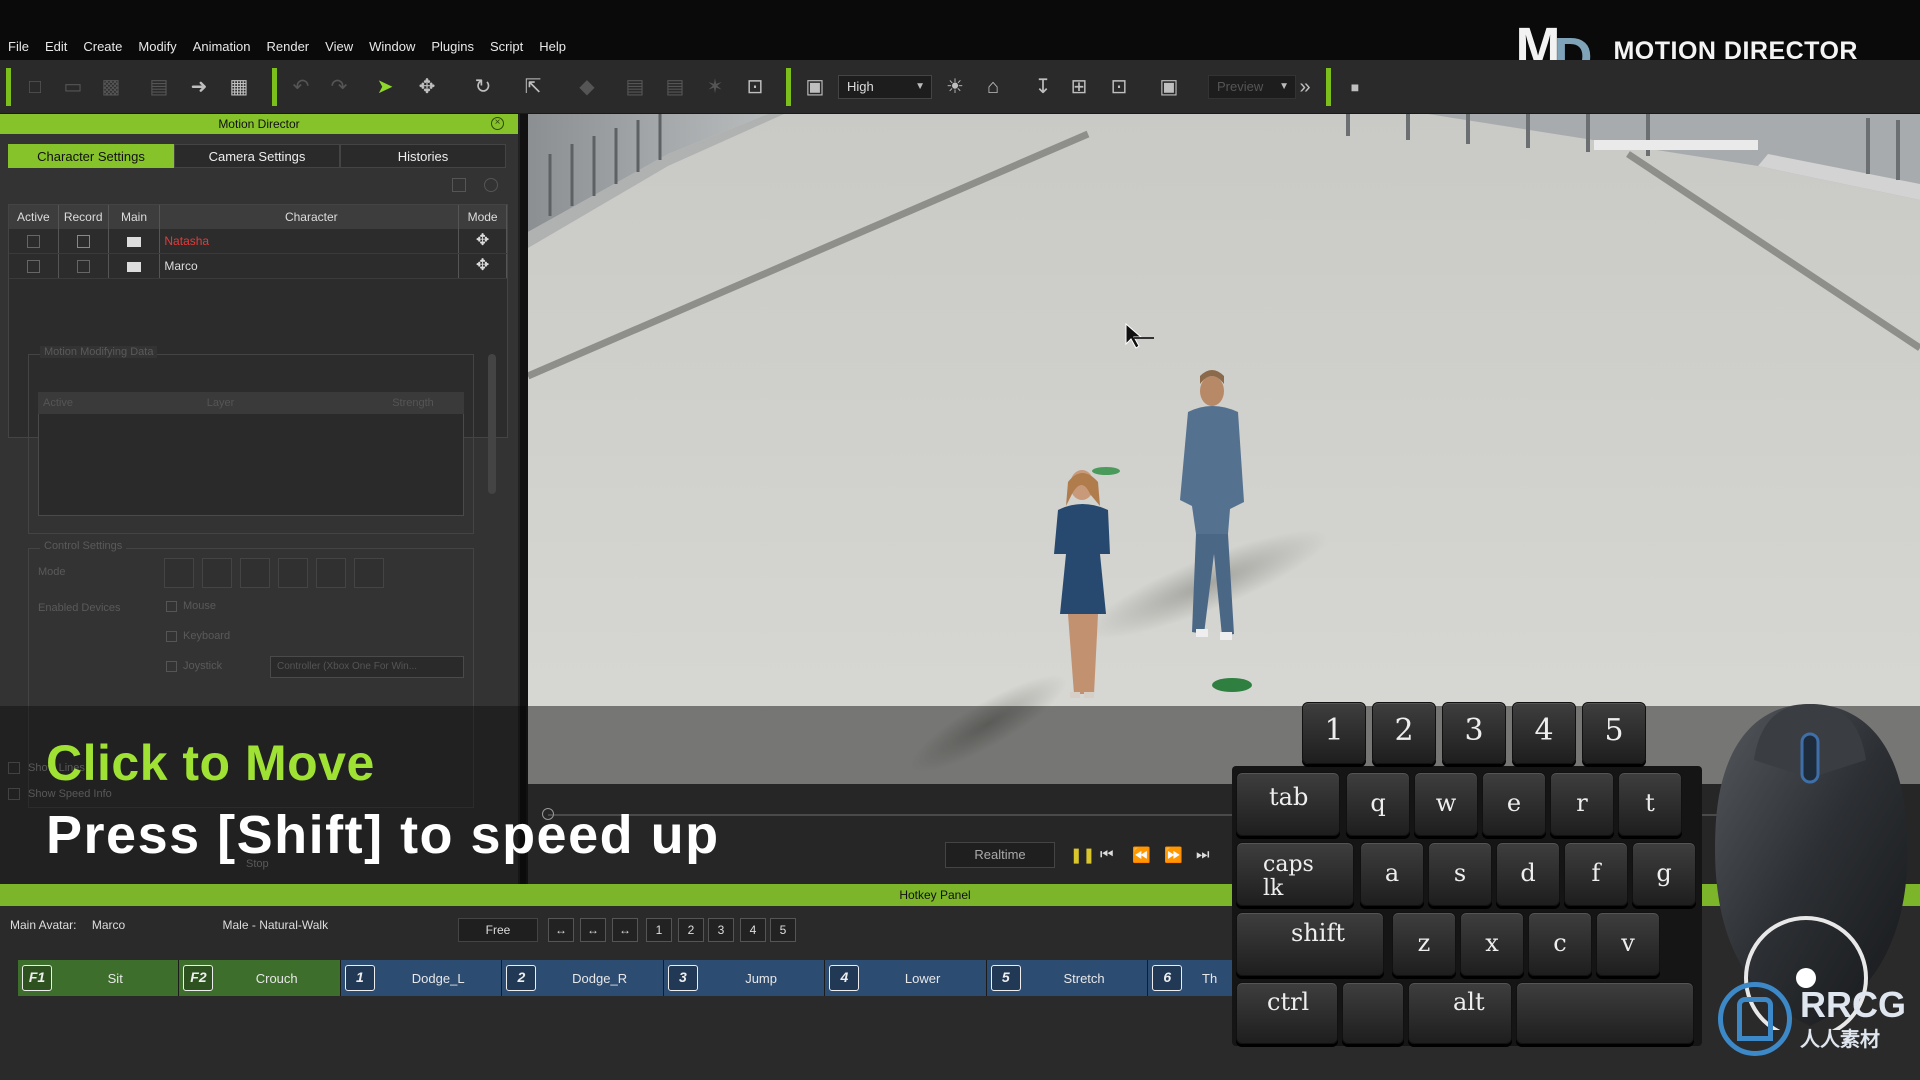 This screenshot has width=1920, height=1080. What do you see at coordinates (1119, 87) in the screenshot?
I see `camera-fit-icon: ⊡` at bounding box center [1119, 87].